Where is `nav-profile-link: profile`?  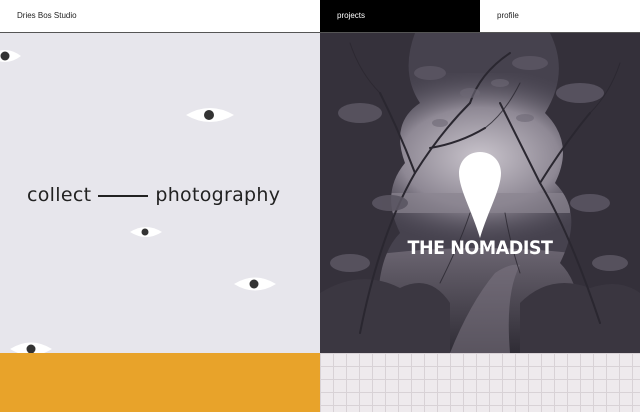 nav-profile-link: profile is located at coordinates (560, 16).